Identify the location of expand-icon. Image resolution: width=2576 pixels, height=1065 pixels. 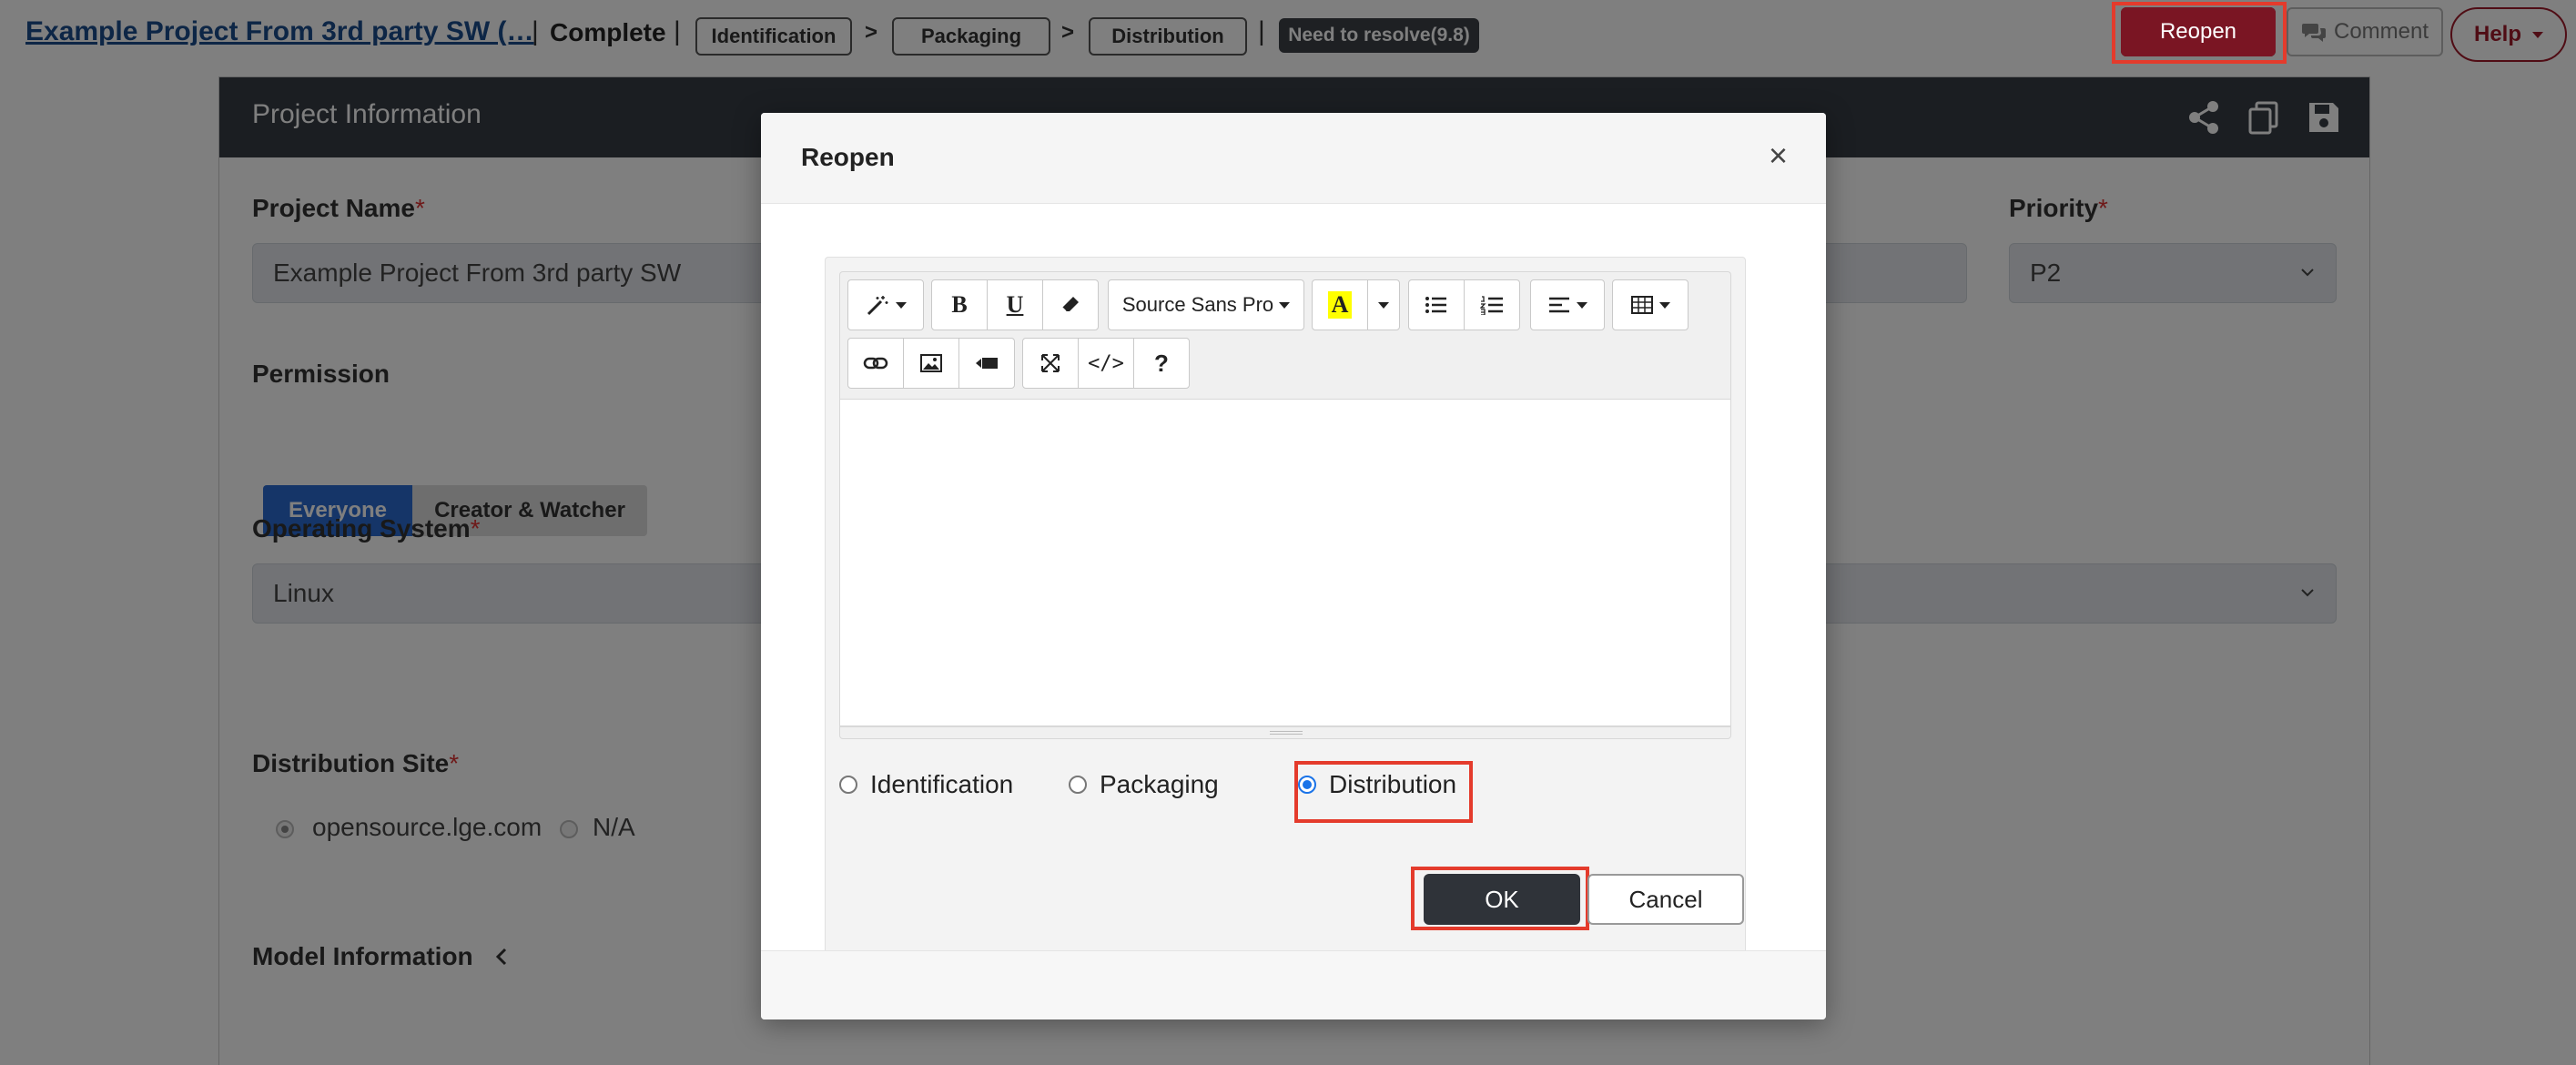
(1050, 363).